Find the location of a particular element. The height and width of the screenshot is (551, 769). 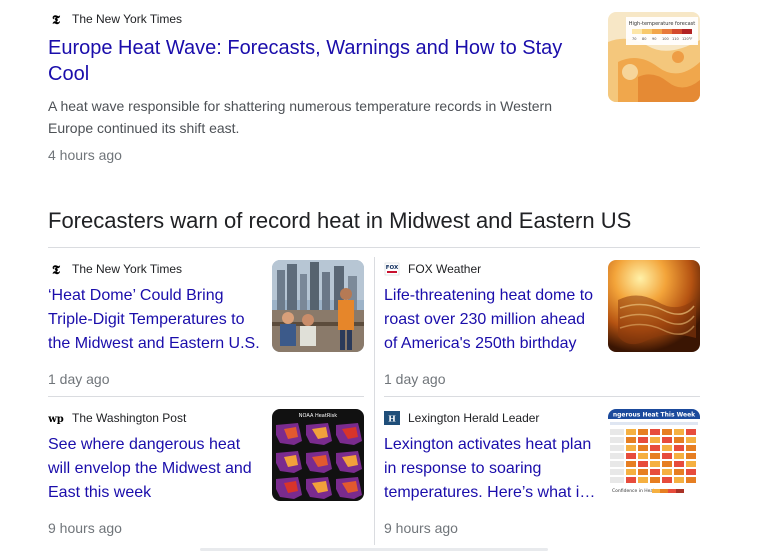

svg-text: 80 is located at coordinates (644, 39).